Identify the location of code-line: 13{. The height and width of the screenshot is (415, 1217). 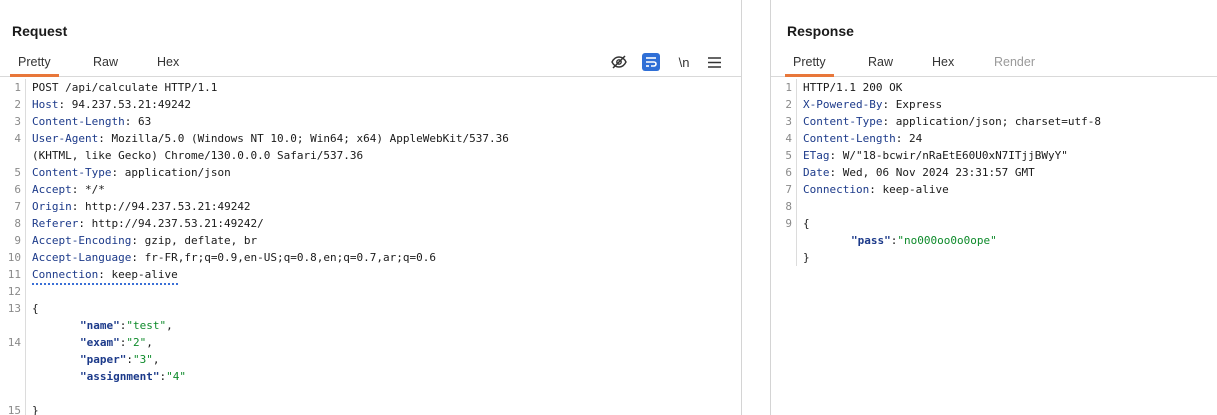
(370, 308).